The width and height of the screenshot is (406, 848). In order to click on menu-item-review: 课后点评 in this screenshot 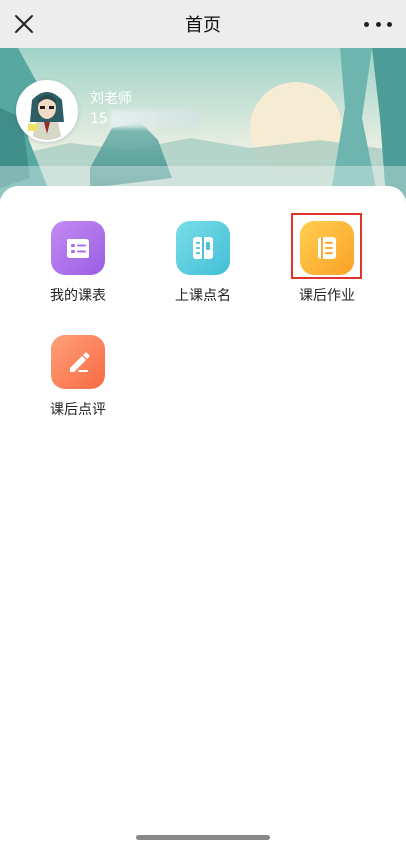, I will do `click(78, 377)`.